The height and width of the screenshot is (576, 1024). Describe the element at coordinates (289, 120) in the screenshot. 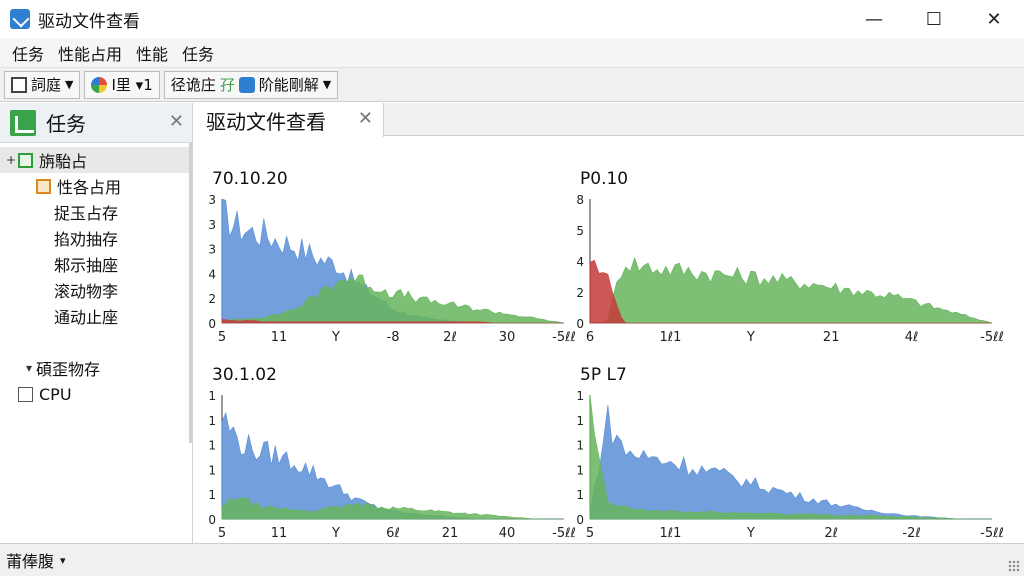

I see `tab-driver-view: 驱动文件查看 ✕` at that location.